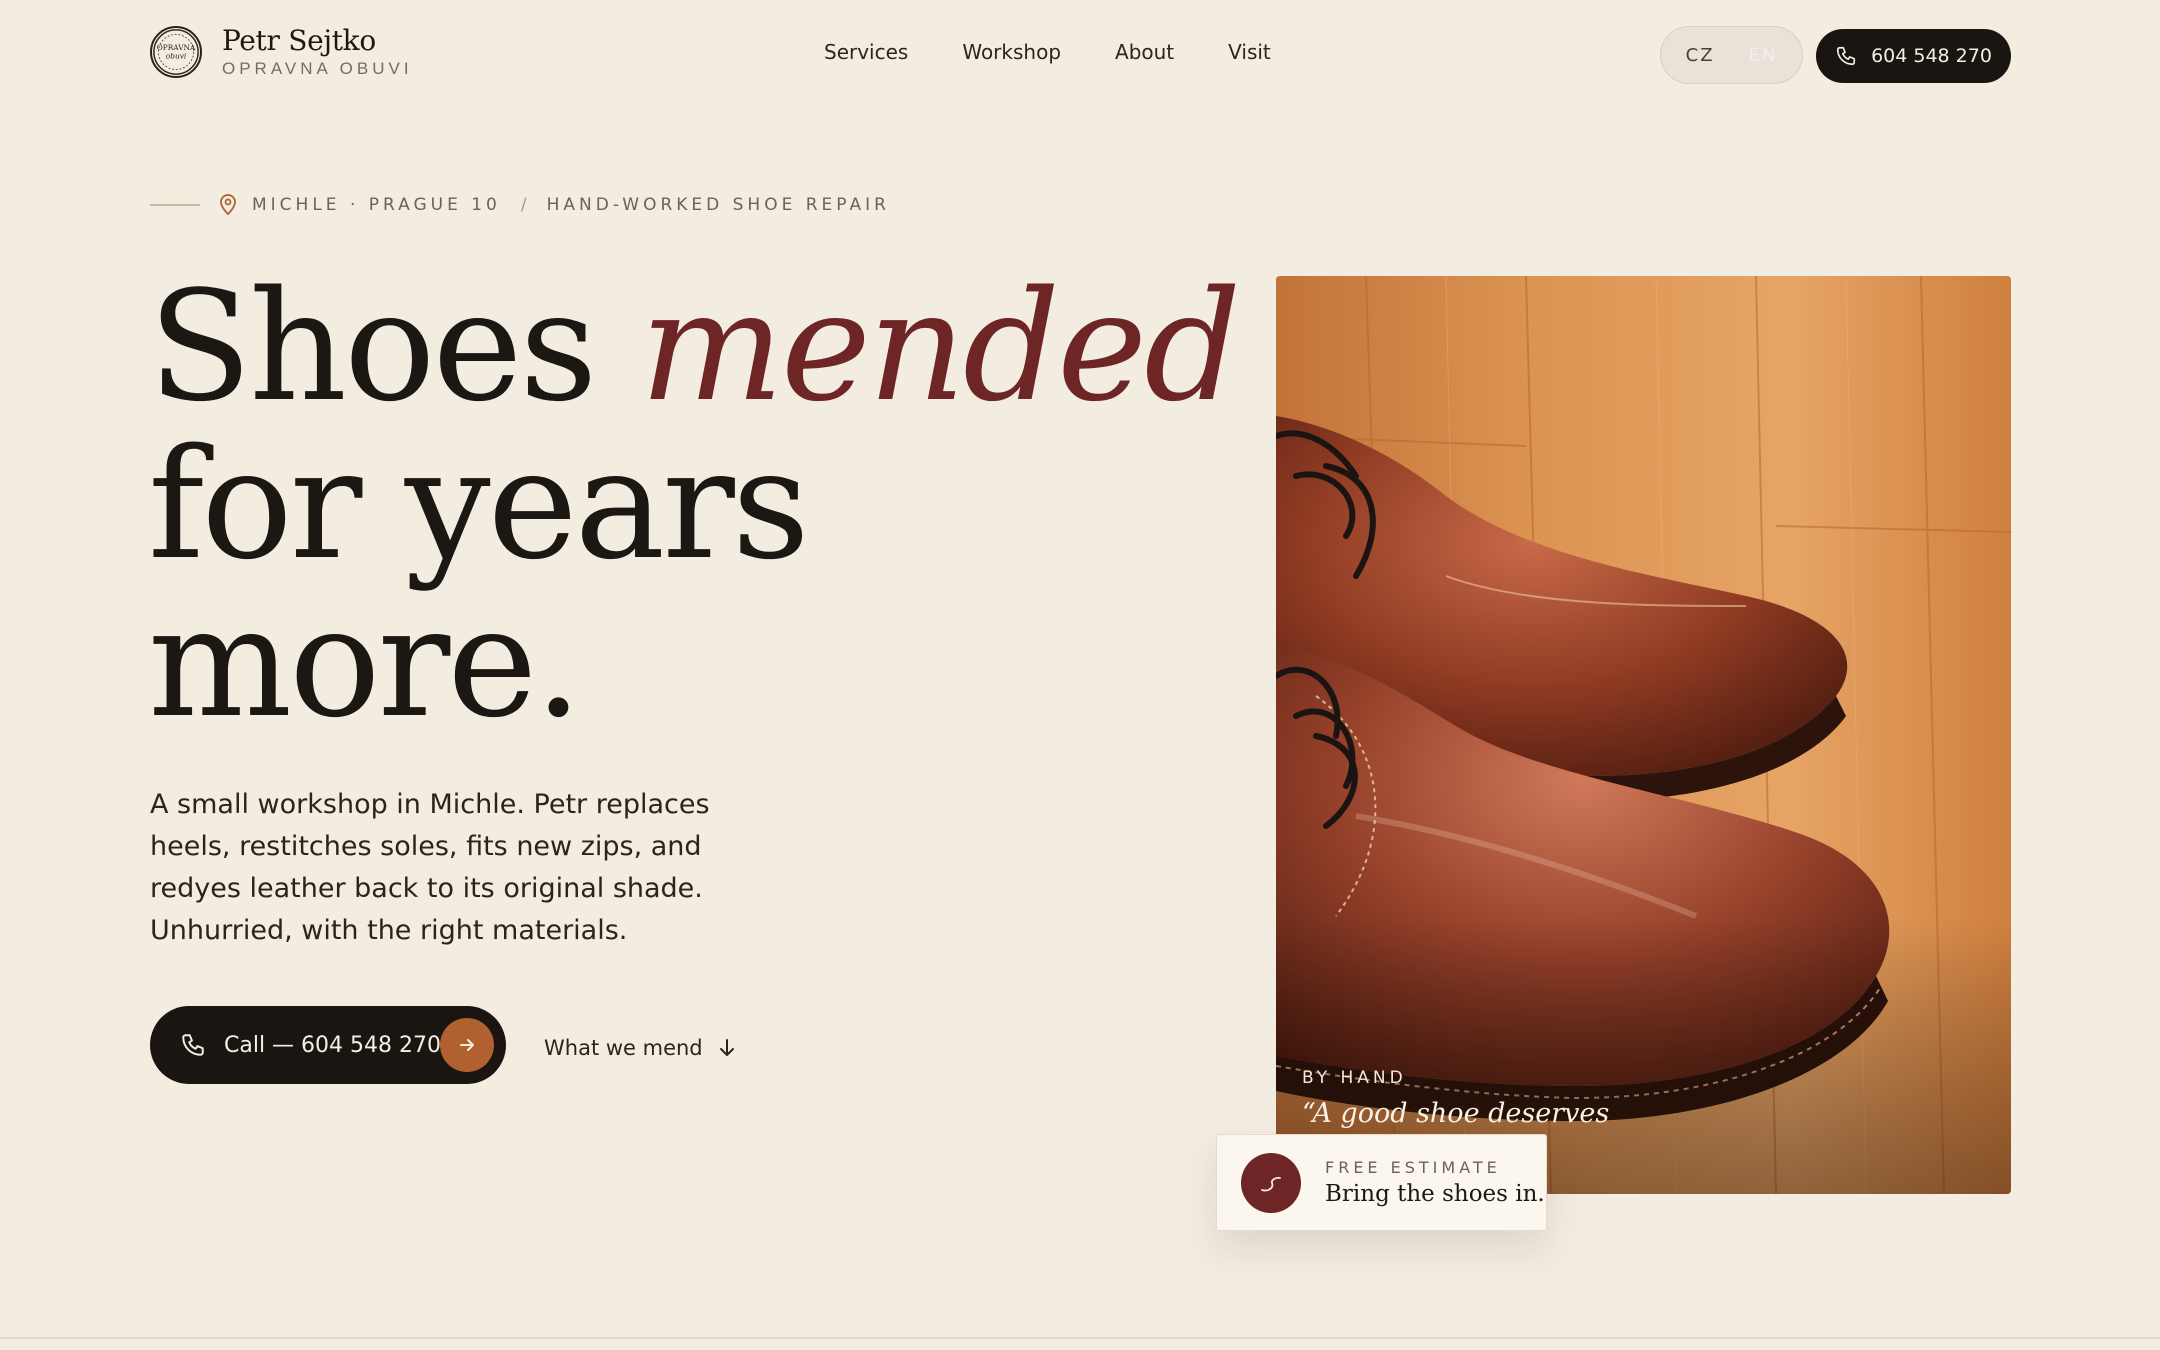  I want to click on headline-line3: more., so click(365, 662).